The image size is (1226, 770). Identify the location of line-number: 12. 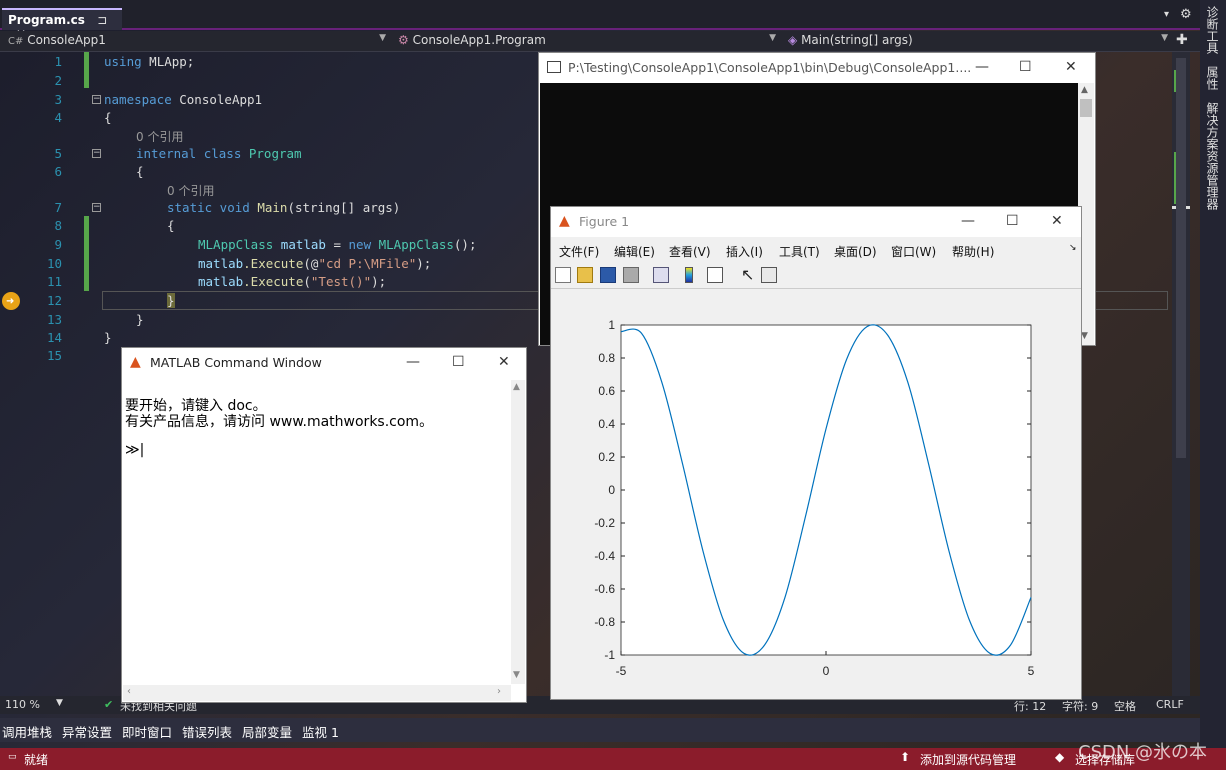
(54, 300).